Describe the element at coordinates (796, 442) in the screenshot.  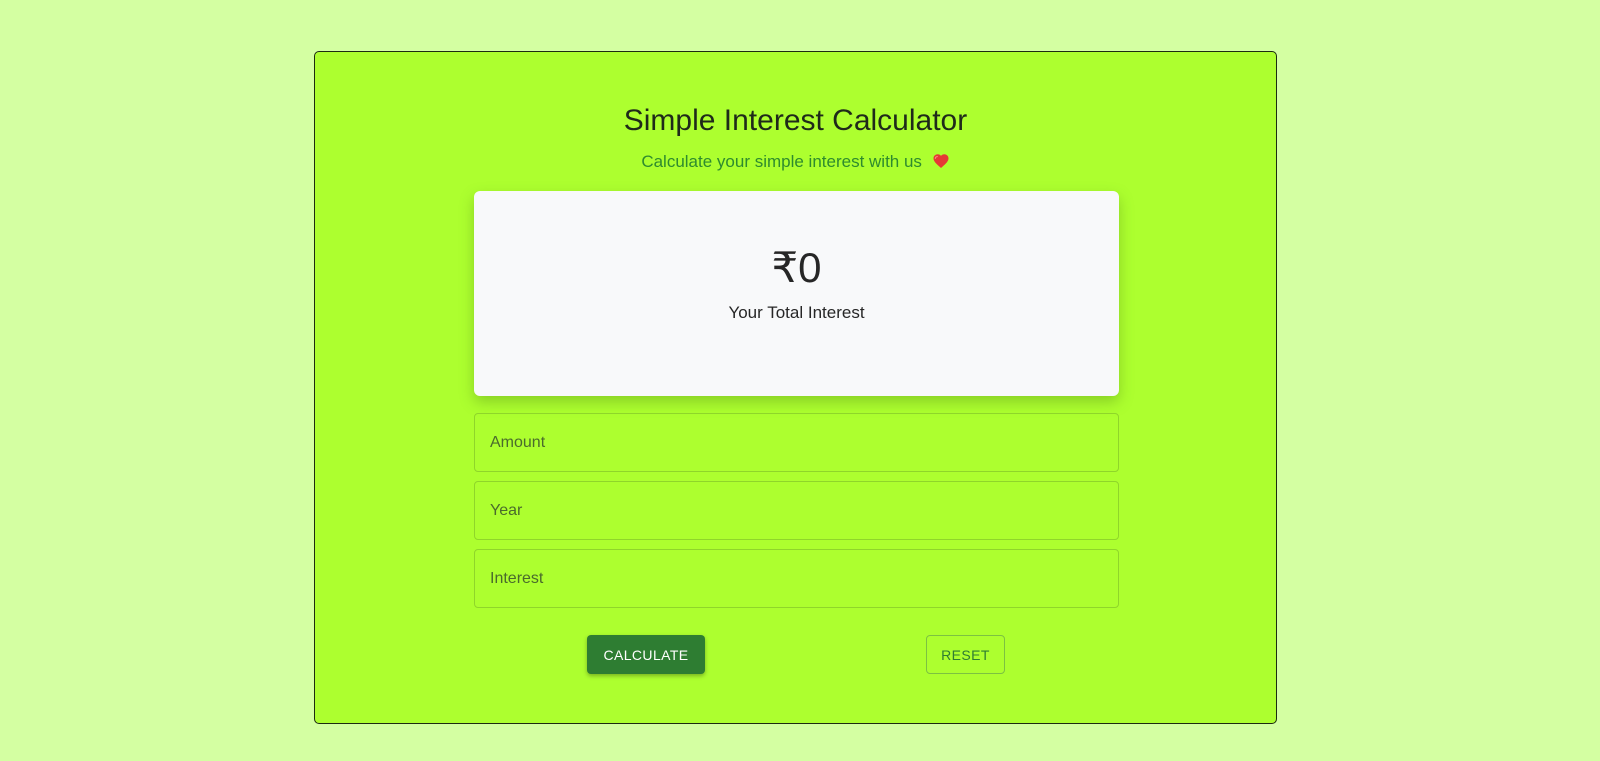
I see `amount-input` at that location.